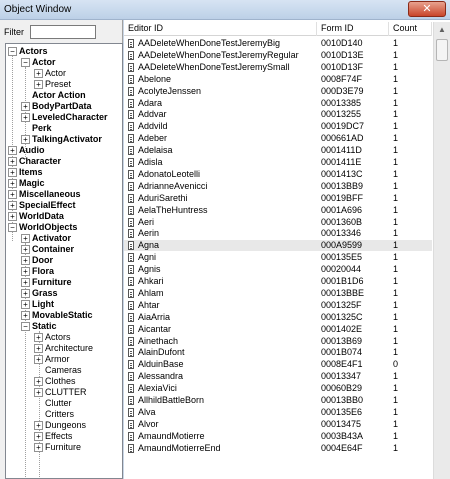 Image resolution: width=450 pixels, height=479 pixels. I want to click on table-row: Agni 000135E5 1, so click(278, 257).